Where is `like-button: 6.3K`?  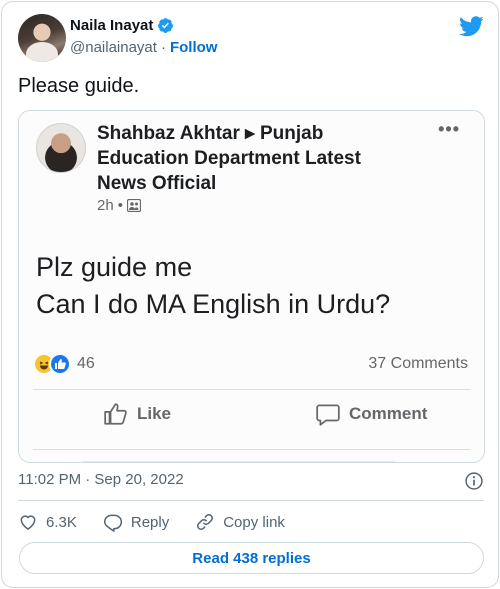 like-button: 6.3K is located at coordinates (47, 522).